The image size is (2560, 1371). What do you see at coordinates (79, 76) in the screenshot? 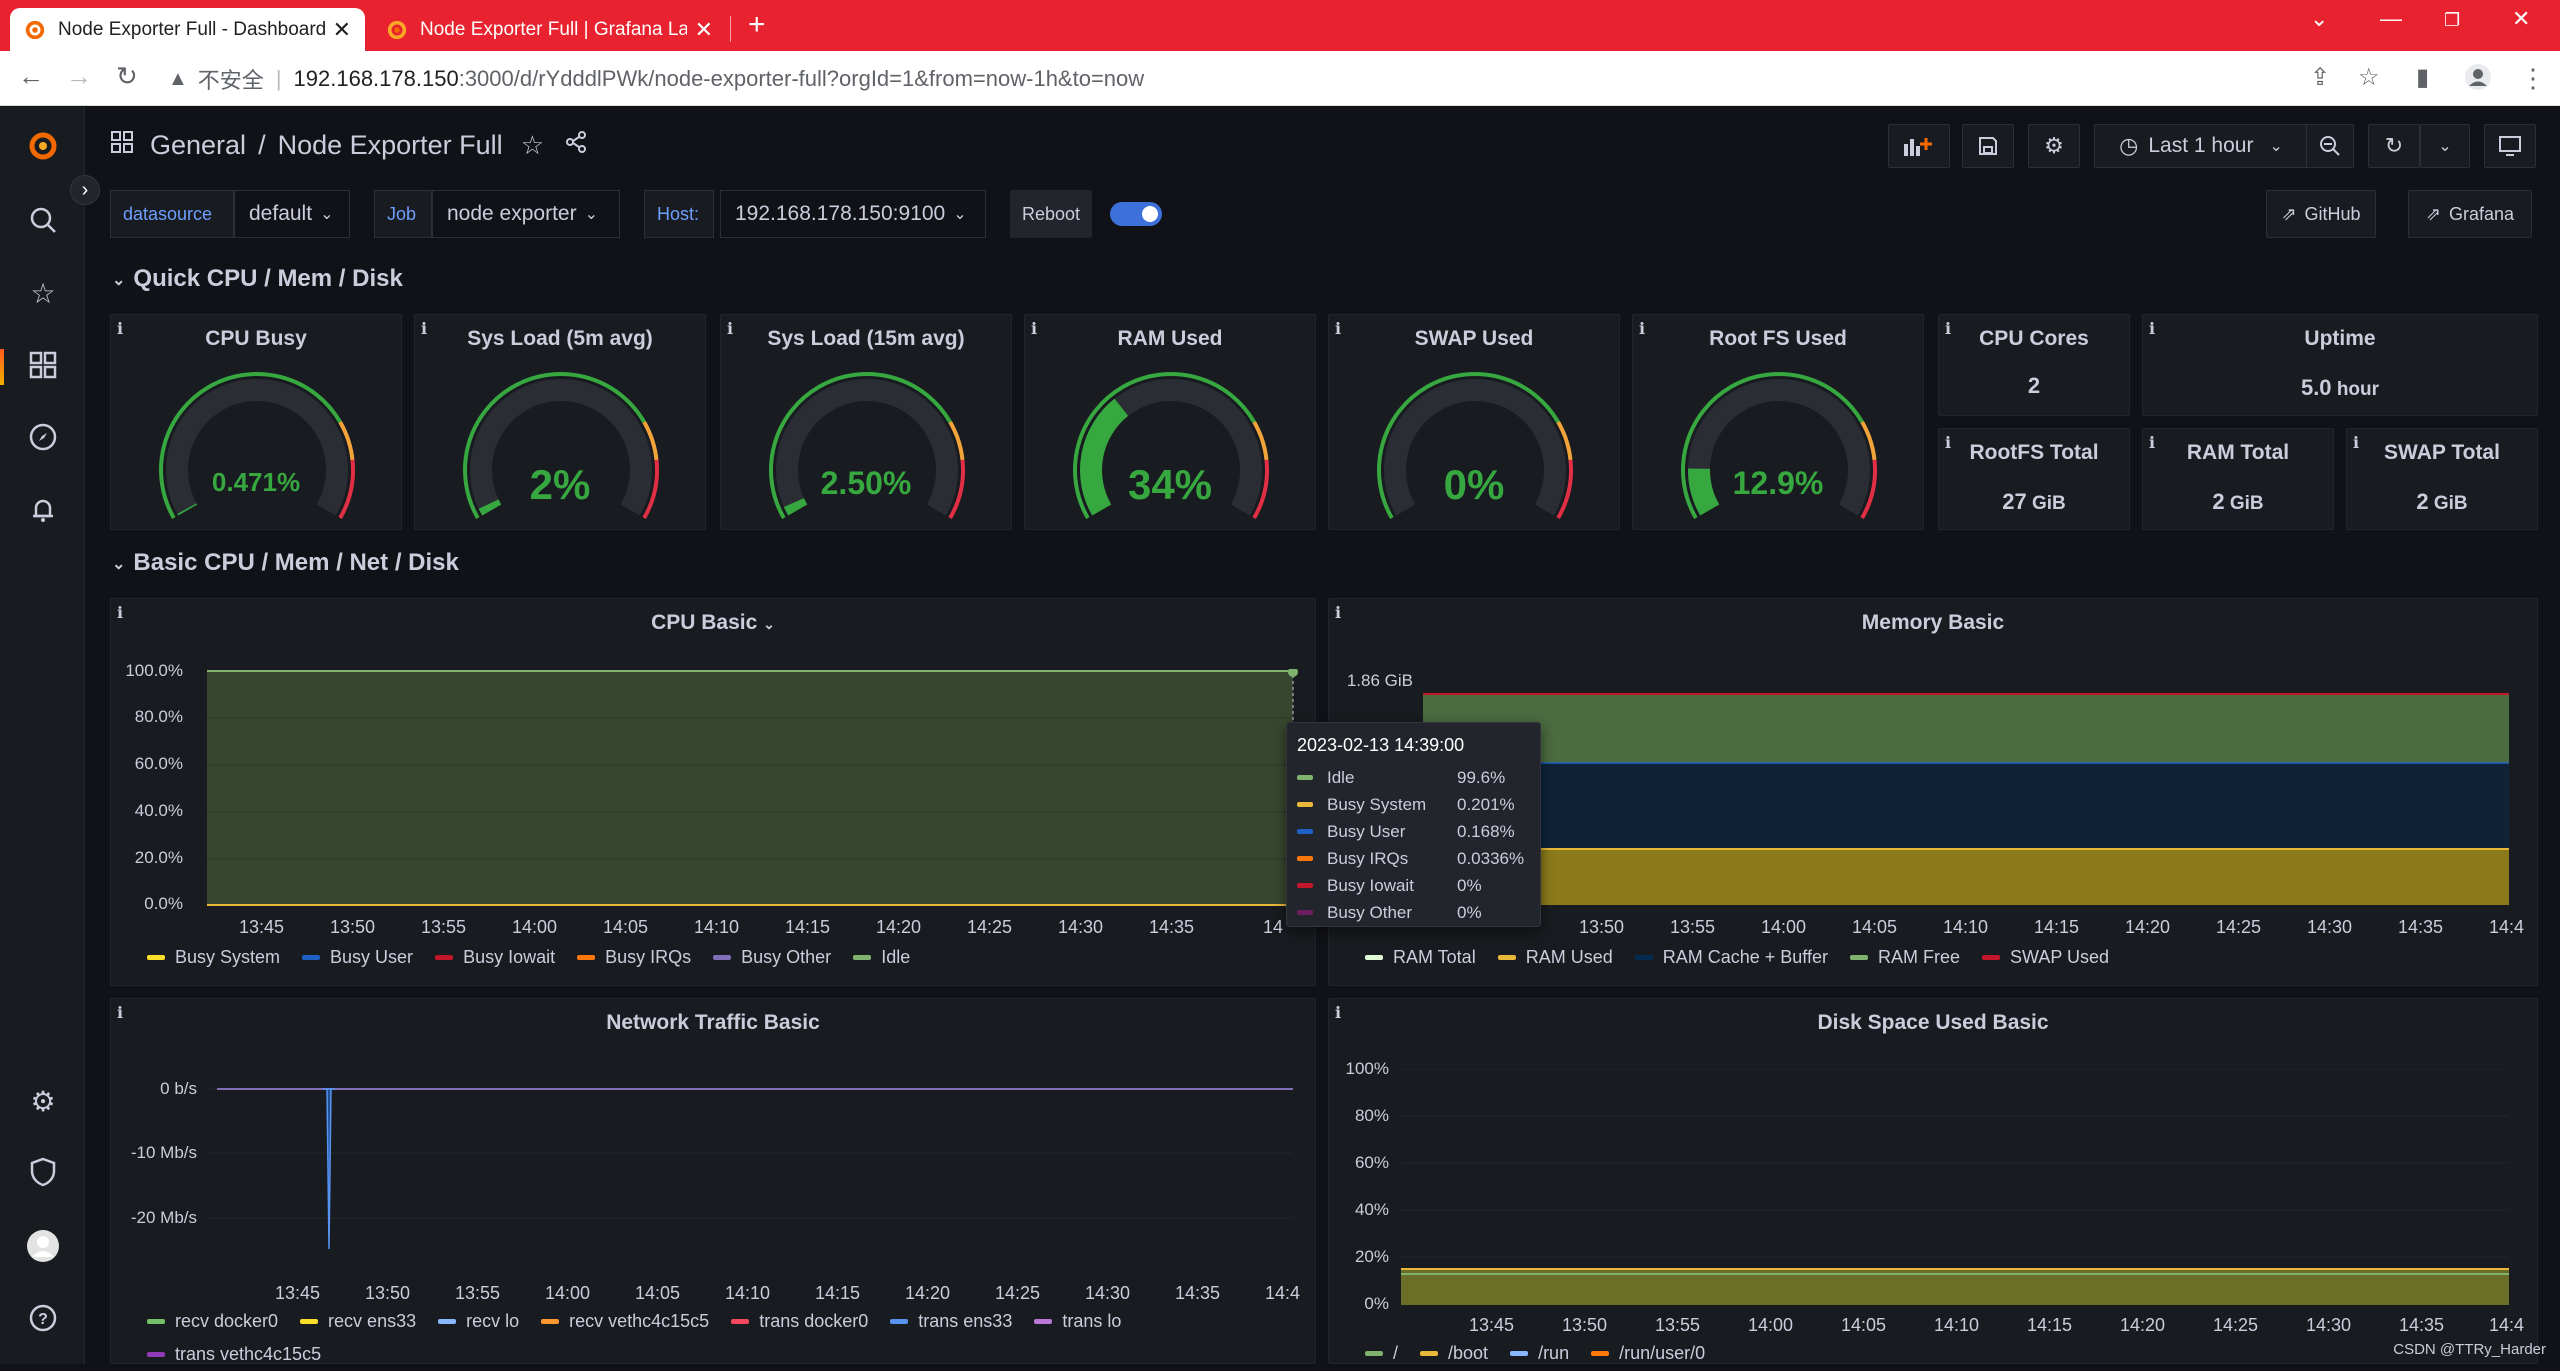
I see `forward-arrow-icon: →` at bounding box center [79, 76].